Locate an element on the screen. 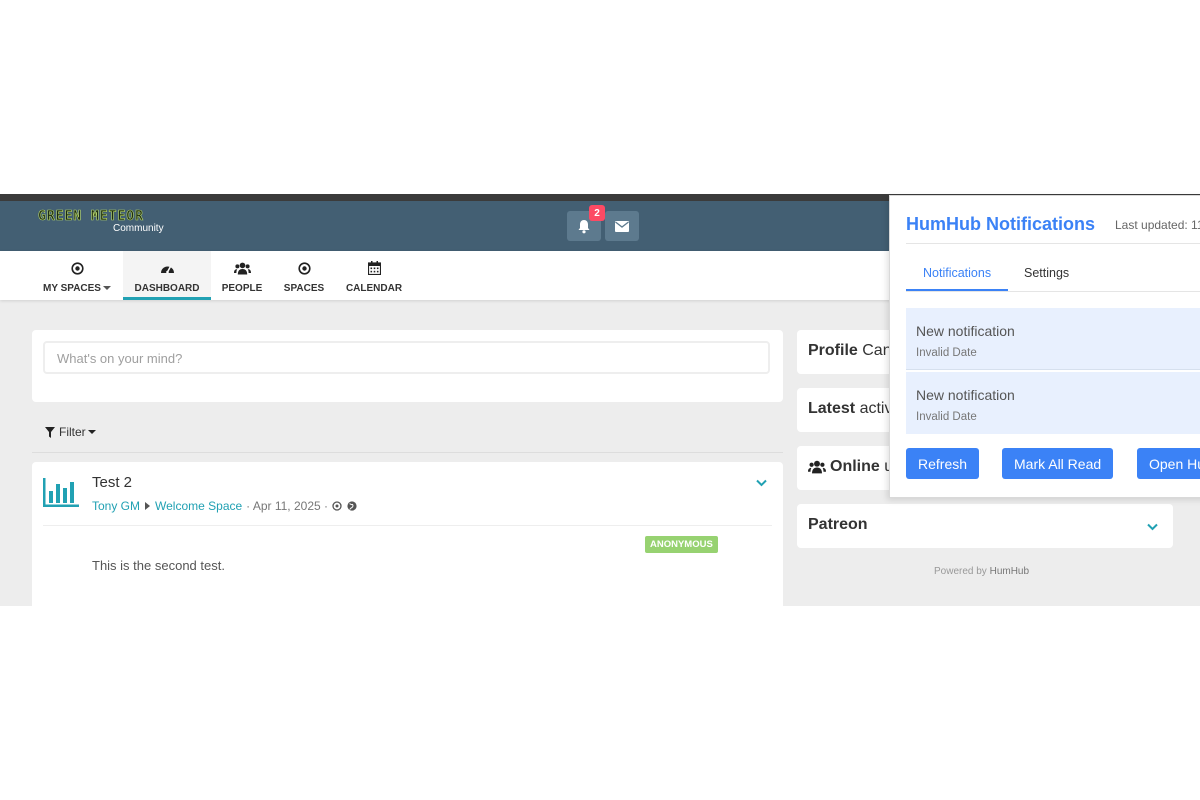 The height and width of the screenshot is (800, 1200). logo-title: GREEN METEOR is located at coordinates (91, 217).